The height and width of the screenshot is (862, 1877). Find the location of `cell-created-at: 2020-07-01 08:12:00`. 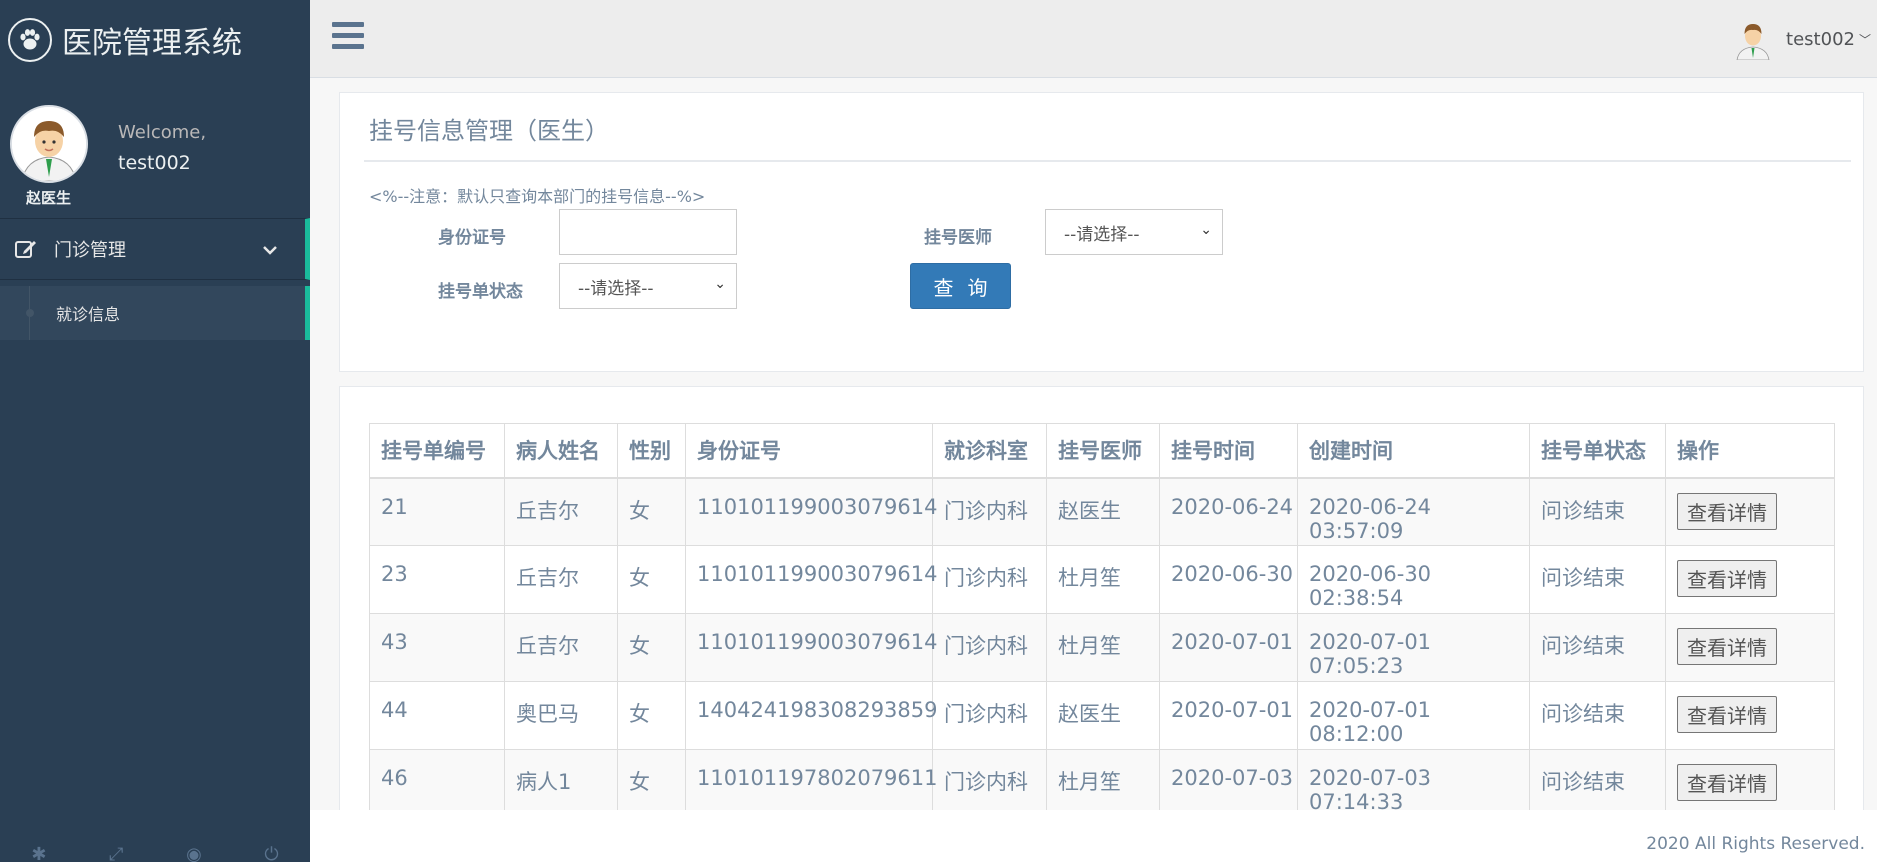

cell-created-at: 2020-07-01 08:12:00 is located at coordinates (1413, 715).